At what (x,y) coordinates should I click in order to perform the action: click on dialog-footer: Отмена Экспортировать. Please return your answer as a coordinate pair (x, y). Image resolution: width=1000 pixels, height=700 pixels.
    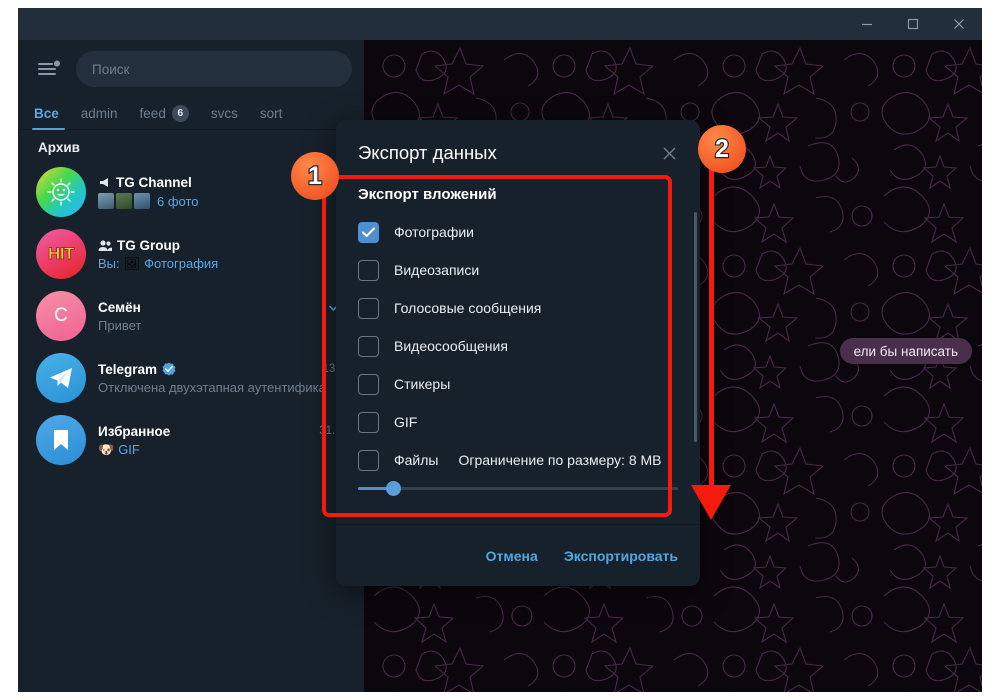
    Looking at the image, I should click on (518, 555).